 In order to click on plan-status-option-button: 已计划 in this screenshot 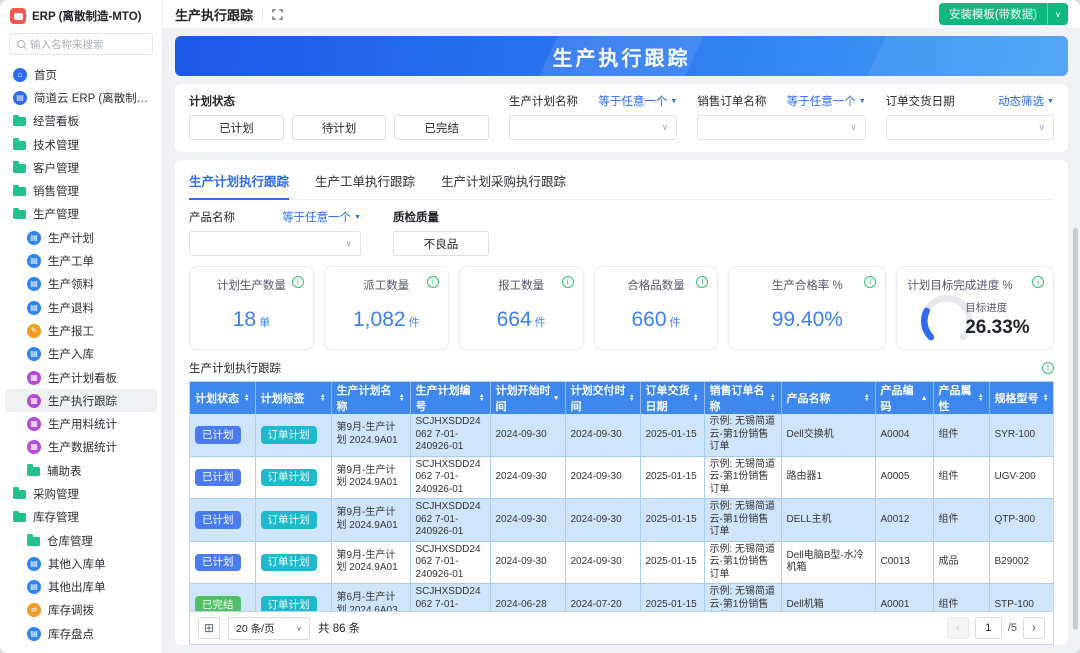, I will do `click(236, 127)`.